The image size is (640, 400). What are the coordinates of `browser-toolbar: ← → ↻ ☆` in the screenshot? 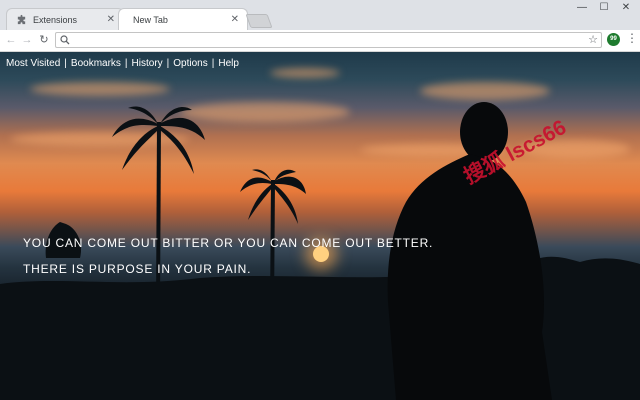 It's located at (320, 41).